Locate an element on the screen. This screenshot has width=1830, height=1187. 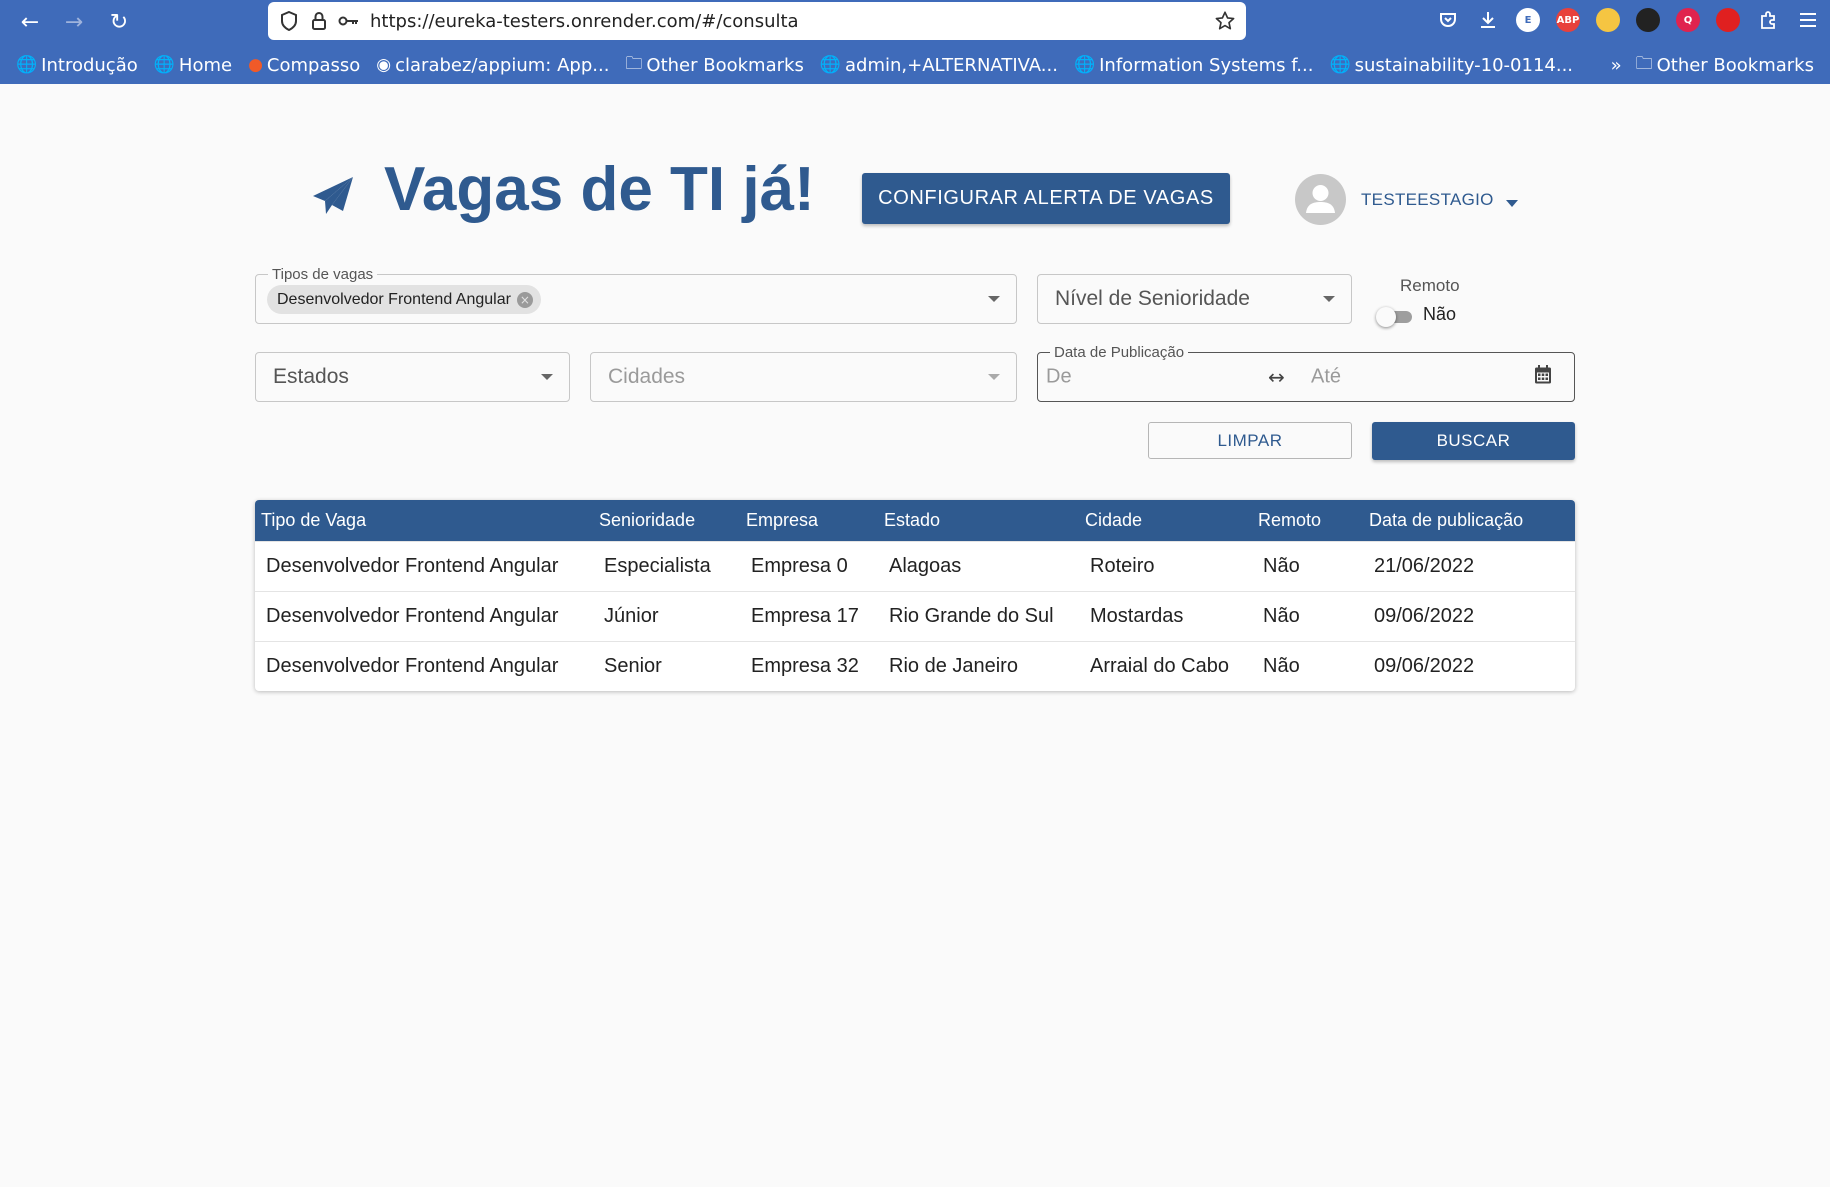
username: TESTEESTAGIO is located at coordinates (1427, 200).